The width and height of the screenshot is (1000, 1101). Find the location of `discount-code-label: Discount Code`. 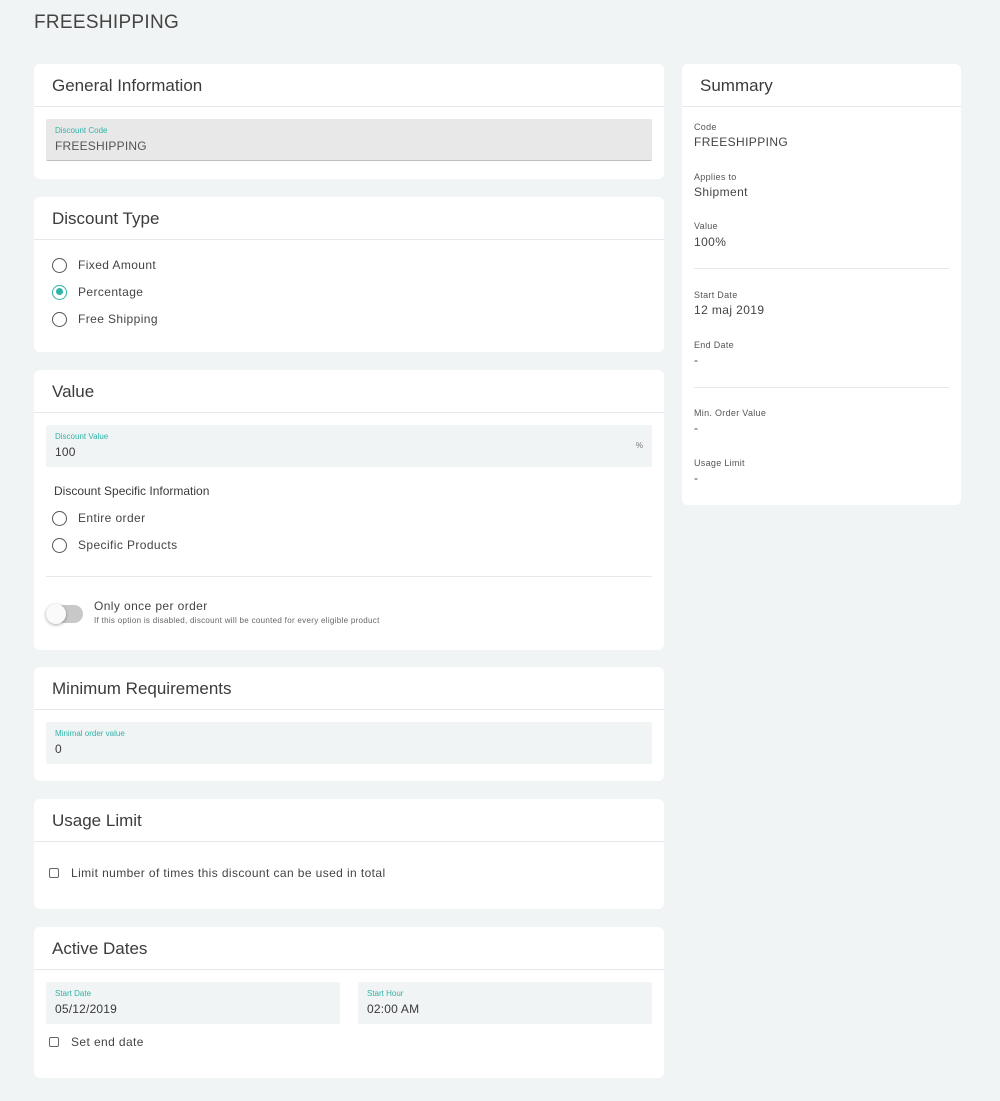

discount-code-label: Discount Code is located at coordinates (81, 130).